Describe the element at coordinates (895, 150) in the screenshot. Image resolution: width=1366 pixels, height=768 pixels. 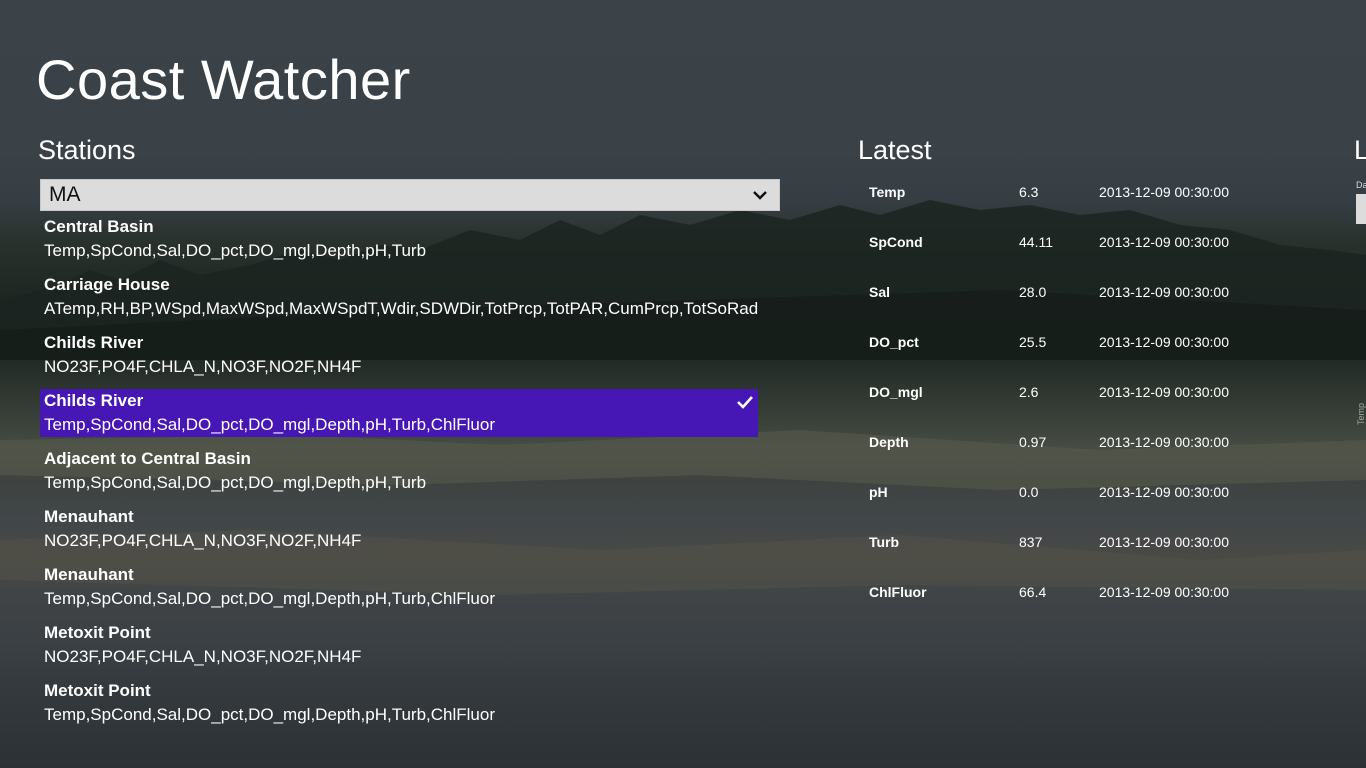
I see `latest-heading: Latest` at that location.